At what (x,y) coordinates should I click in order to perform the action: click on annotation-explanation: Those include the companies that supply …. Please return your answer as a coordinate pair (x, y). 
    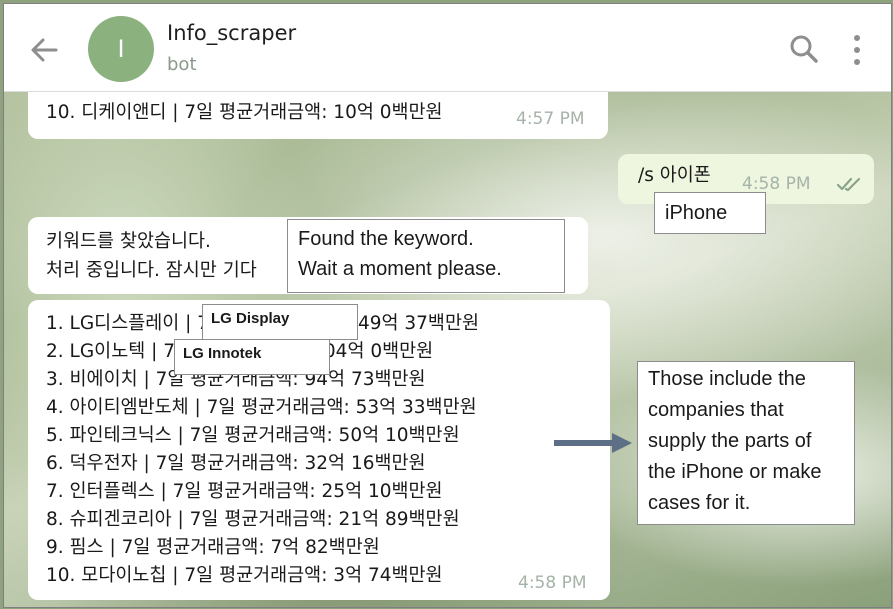
    Looking at the image, I should click on (746, 443).